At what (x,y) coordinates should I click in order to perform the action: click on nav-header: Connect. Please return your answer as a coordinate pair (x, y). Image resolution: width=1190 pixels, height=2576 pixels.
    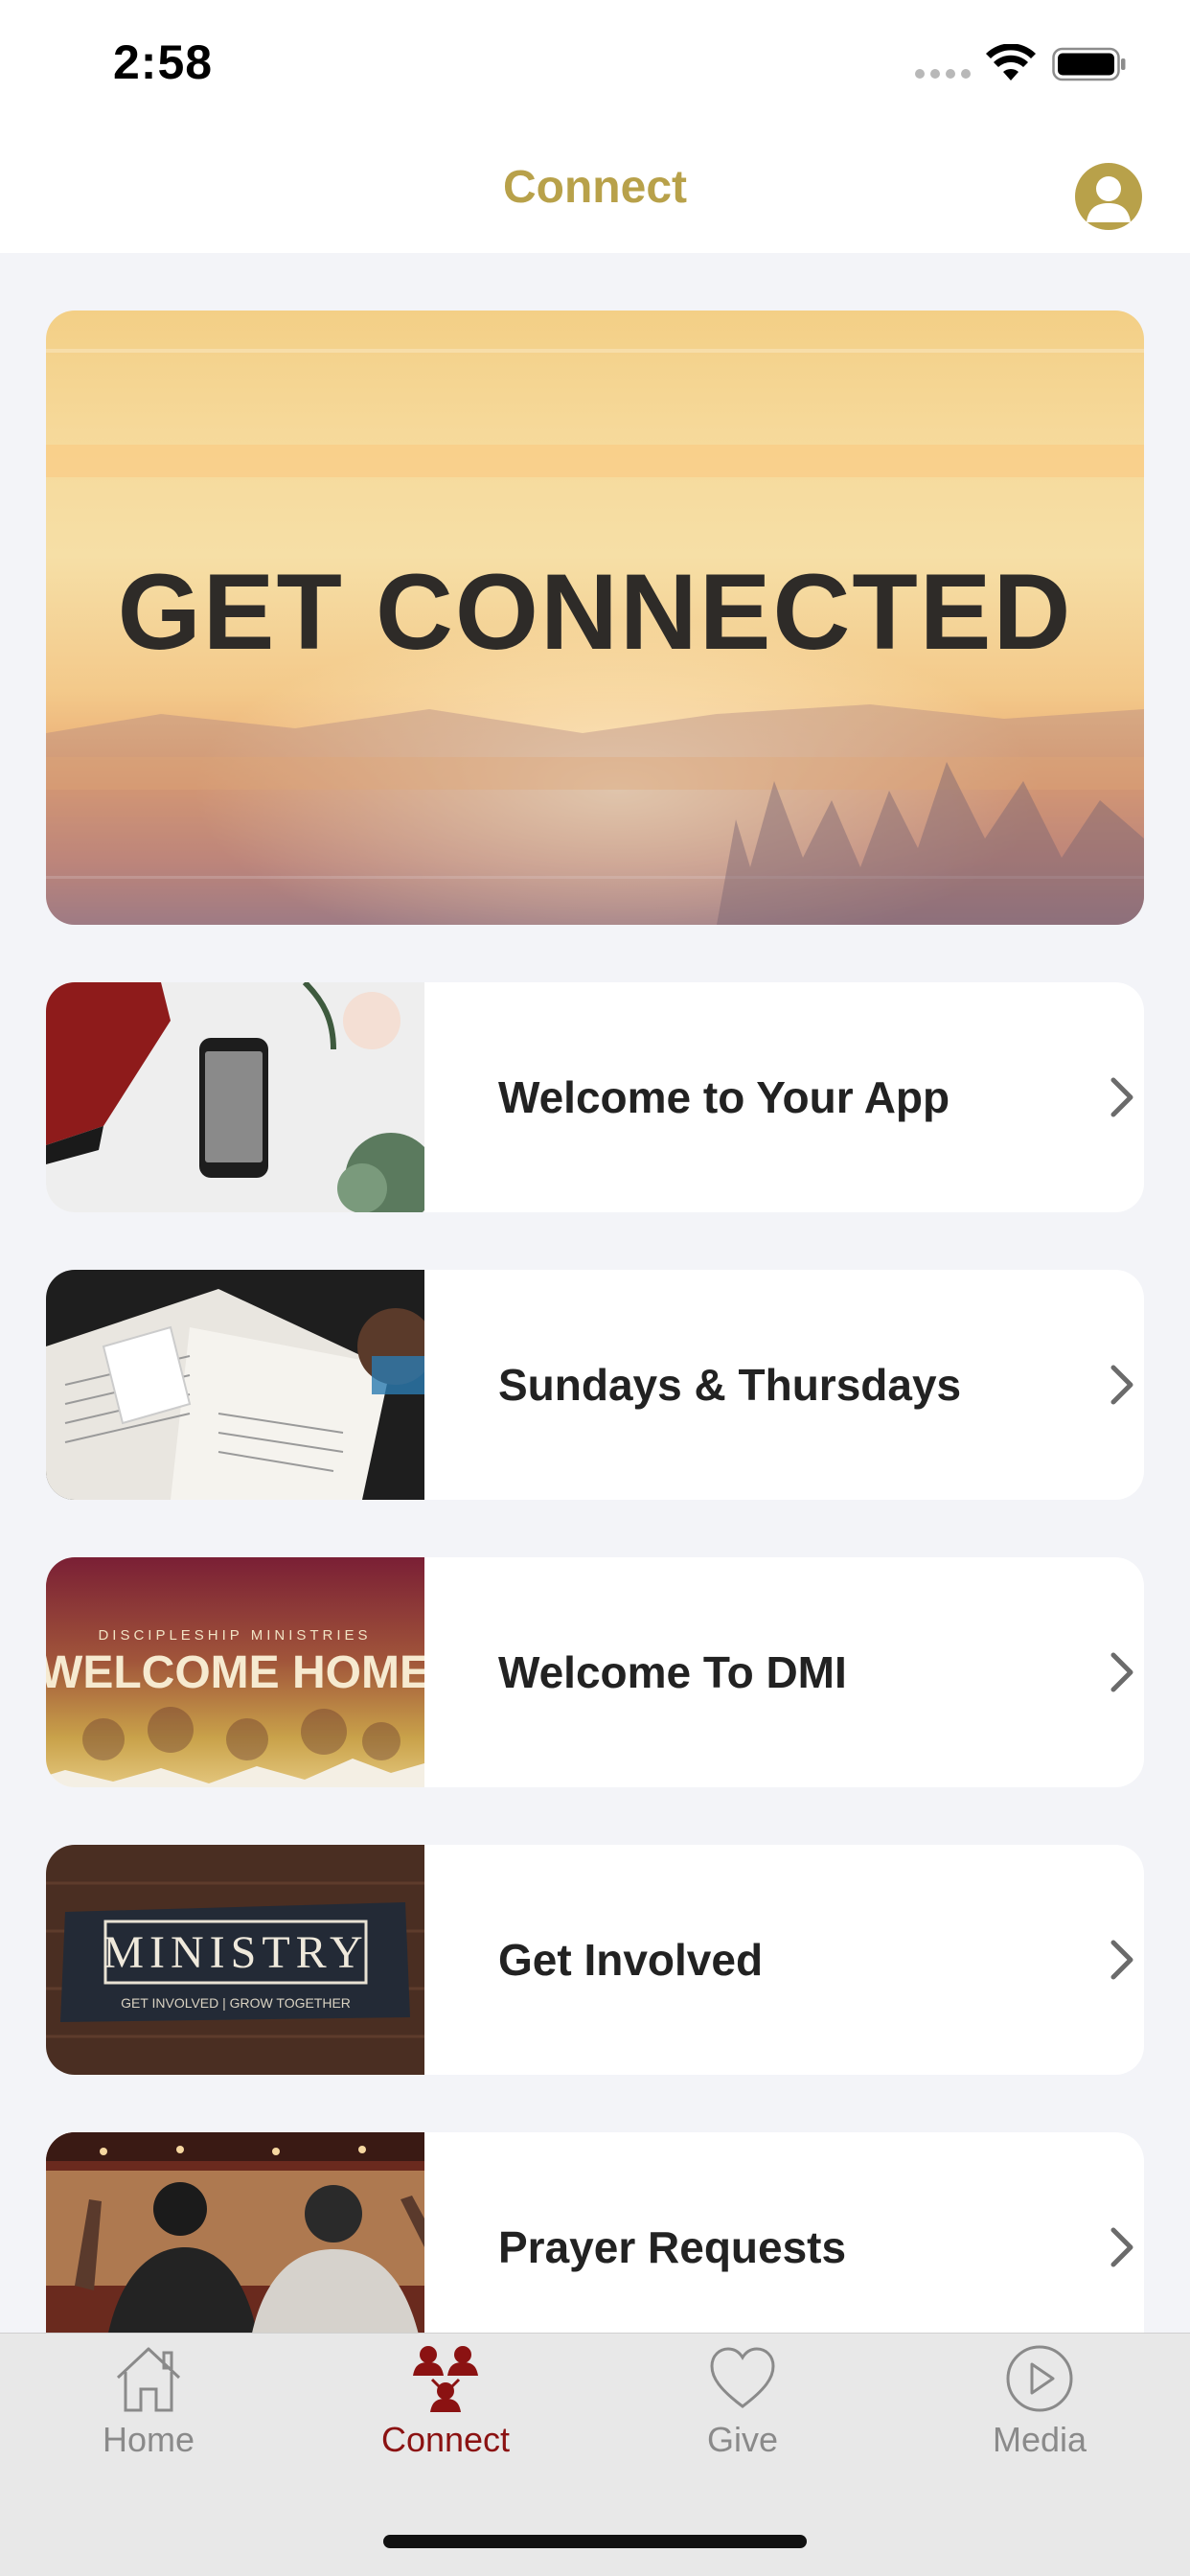
    Looking at the image, I should click on (595, 193).